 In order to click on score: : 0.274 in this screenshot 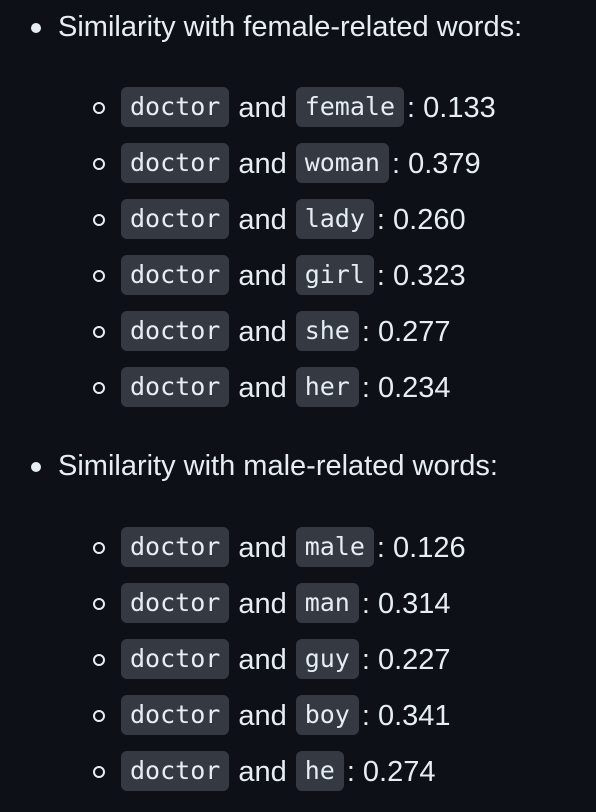, I will do `click(391, 772)`.